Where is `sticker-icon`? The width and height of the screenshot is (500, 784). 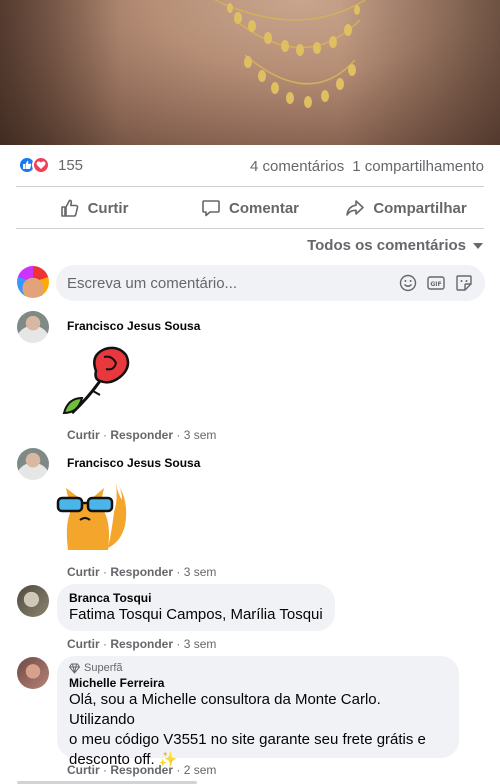 sticker-icon is located at coordinates (464, 283).